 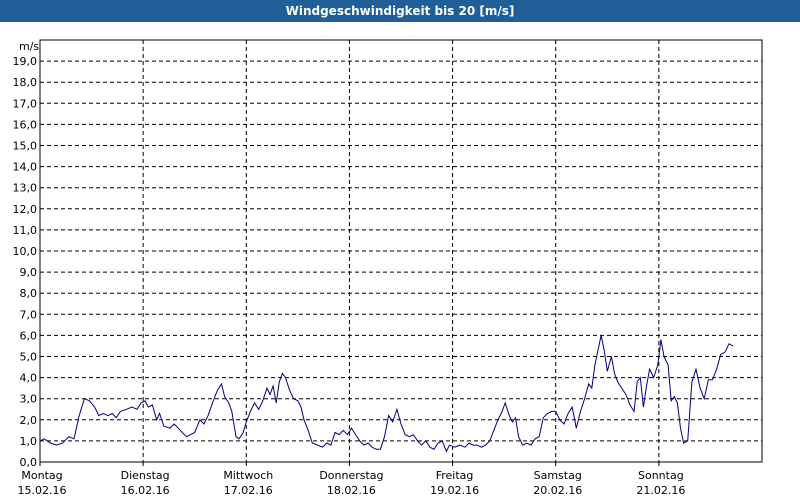 What do you see at coordinates (25, 146) in the screenshot?
I see `y-tick-label: 15,0` at bounding box center [25, 146].